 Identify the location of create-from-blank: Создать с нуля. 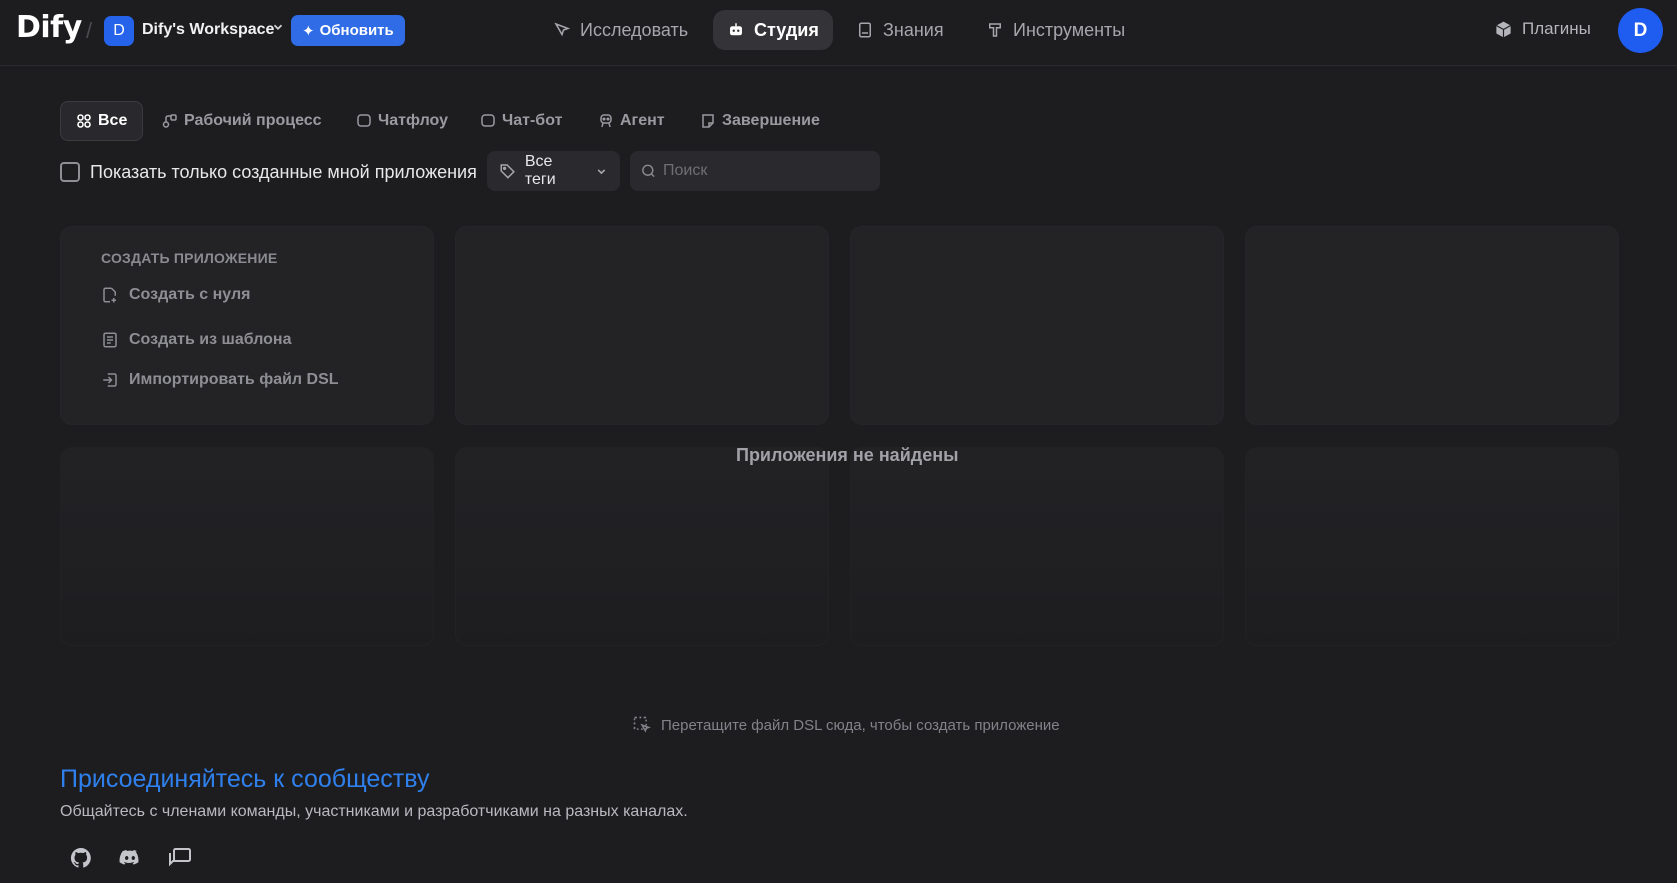
(175, 295).